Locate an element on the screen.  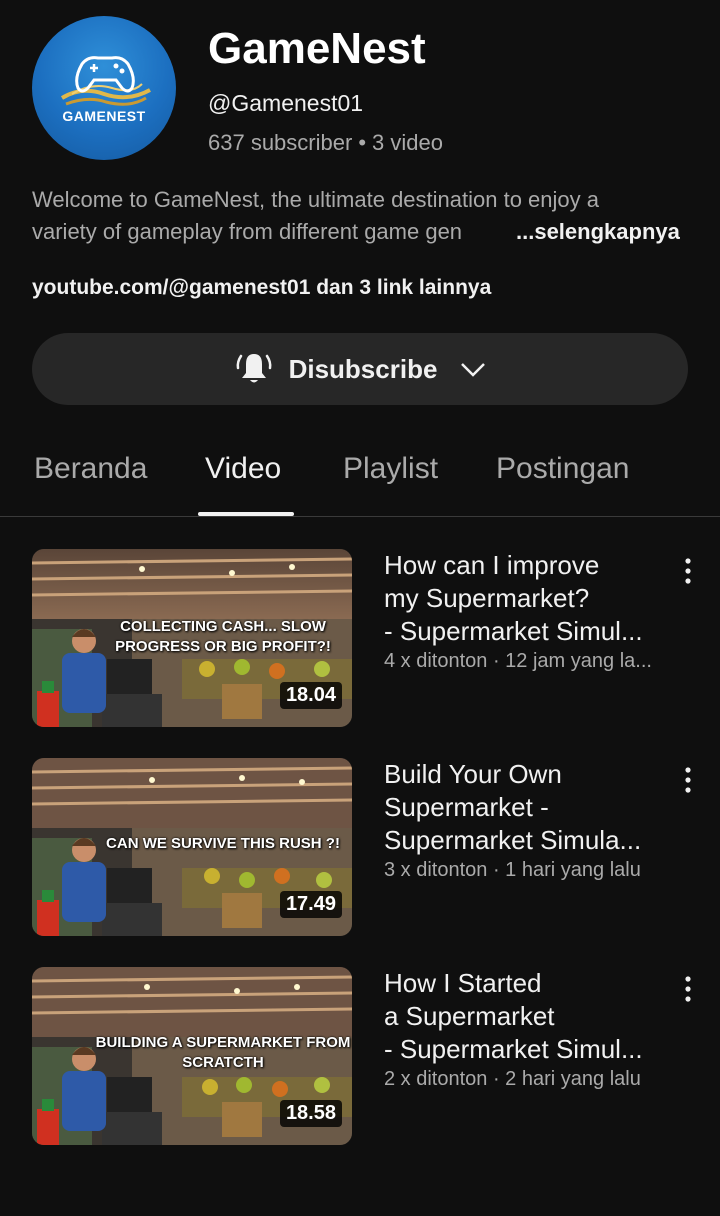
subscribed-button: Disubscribe is located at coordinates (360, 369).